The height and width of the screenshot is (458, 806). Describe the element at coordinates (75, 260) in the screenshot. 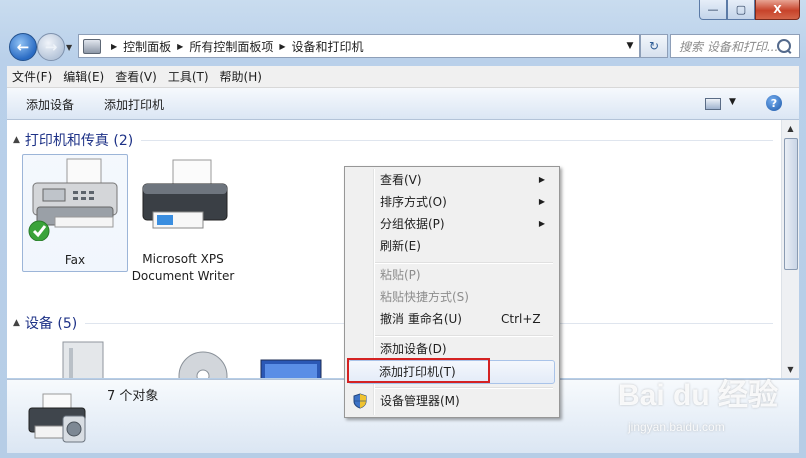

I see `device-label: Fax` at that location.